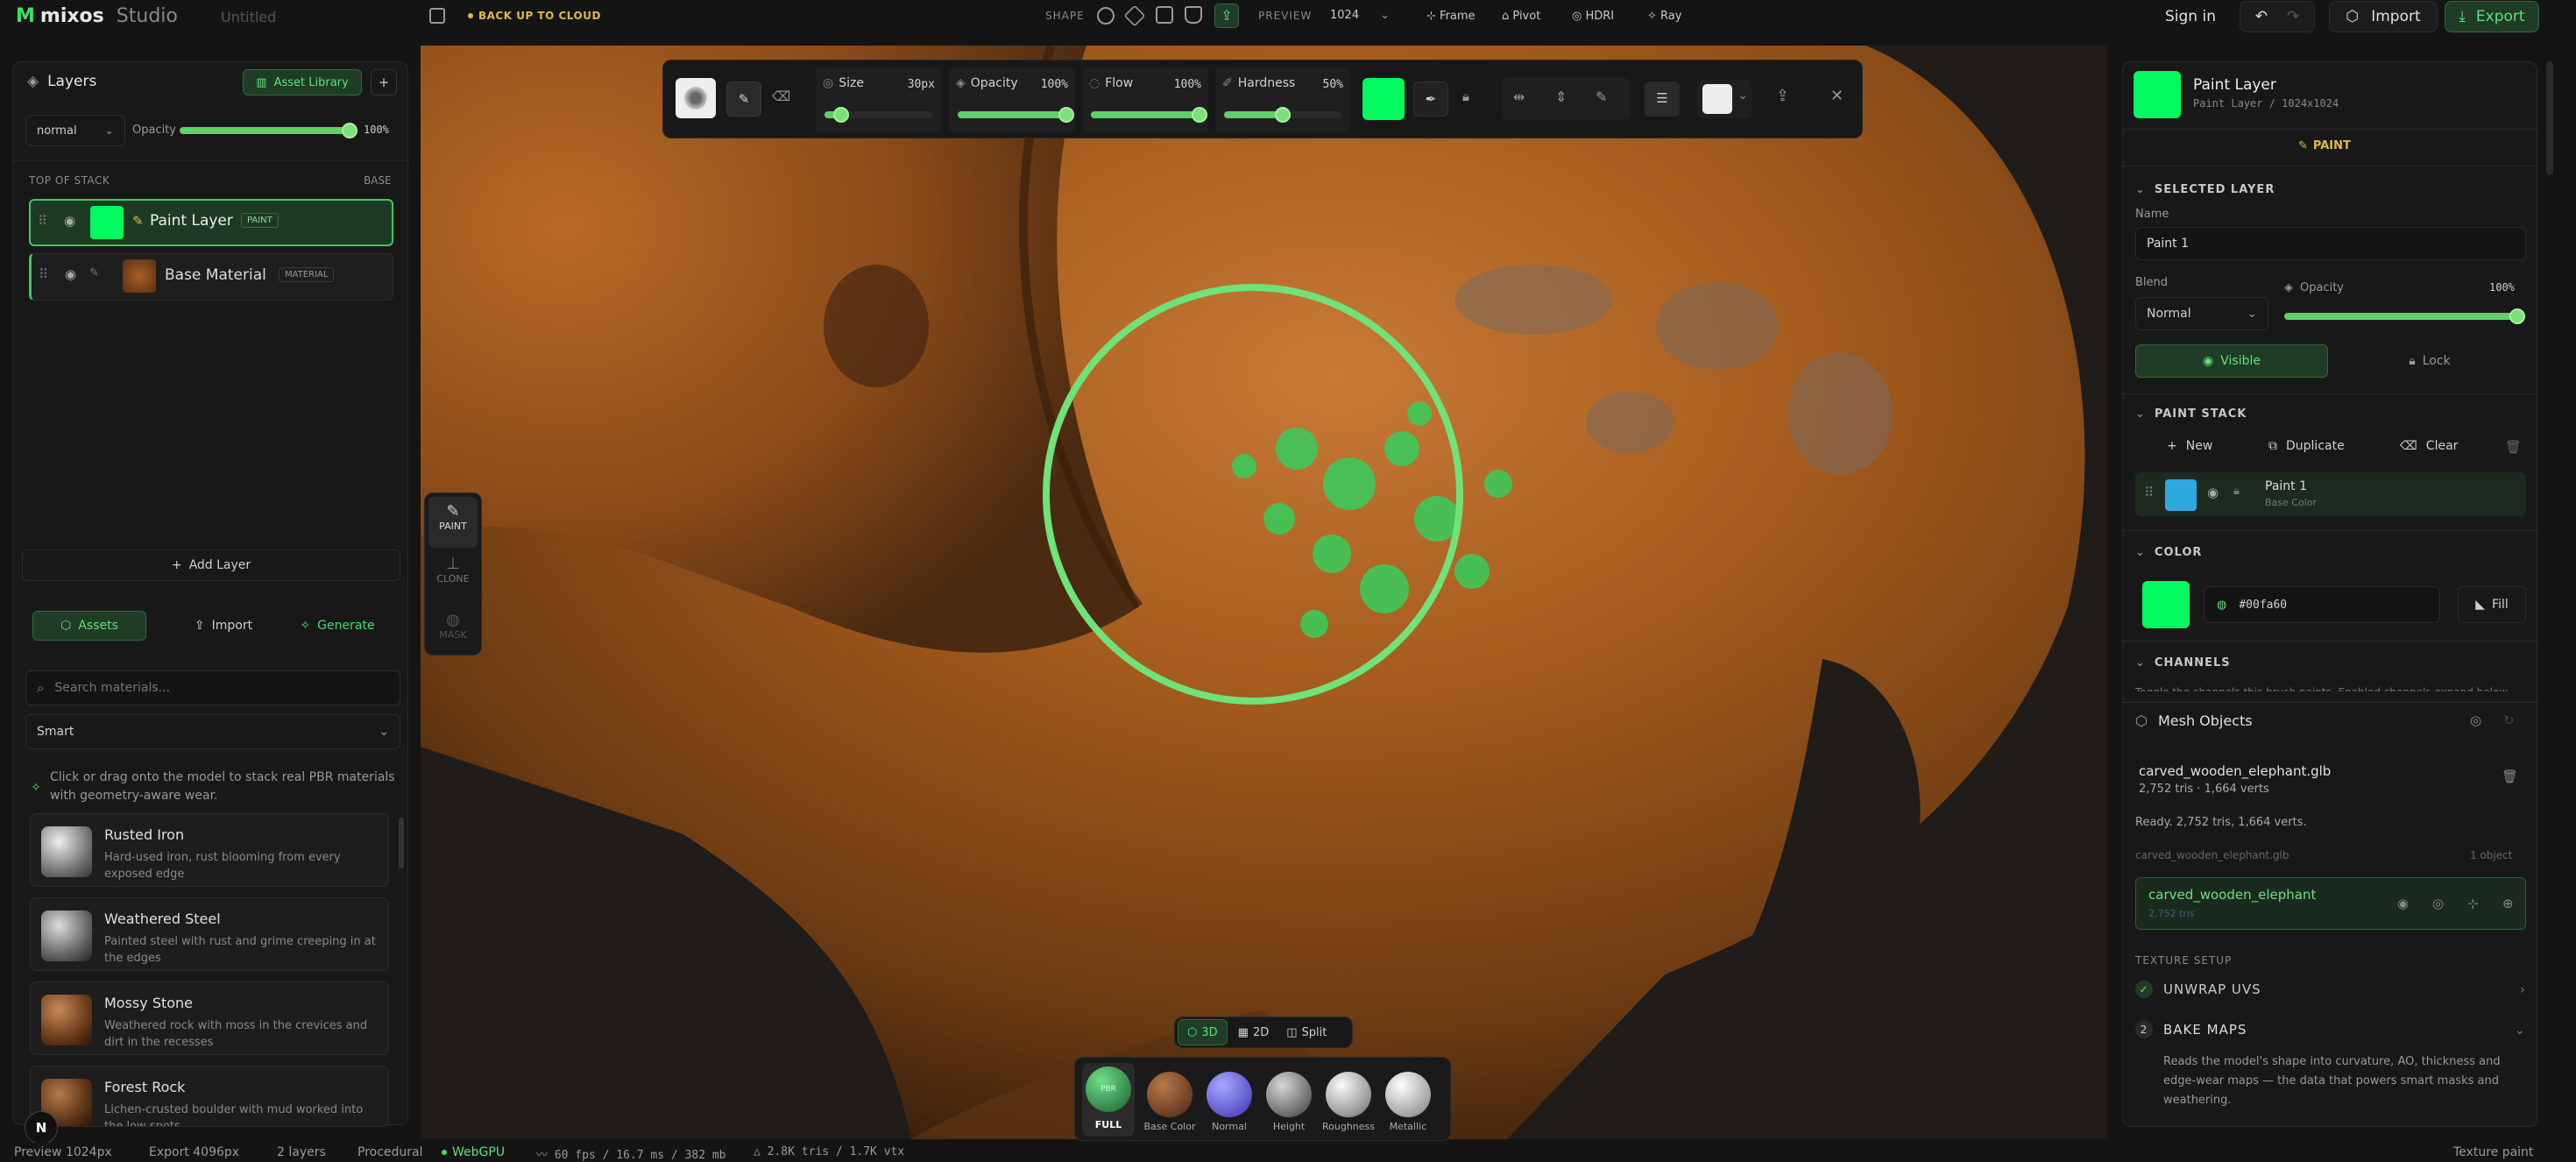  What do you see at coordinates (1521, 16) in the screenshot?
I see `pivot-button: ⌂ Pivot` at bounding box center [1521, 16].